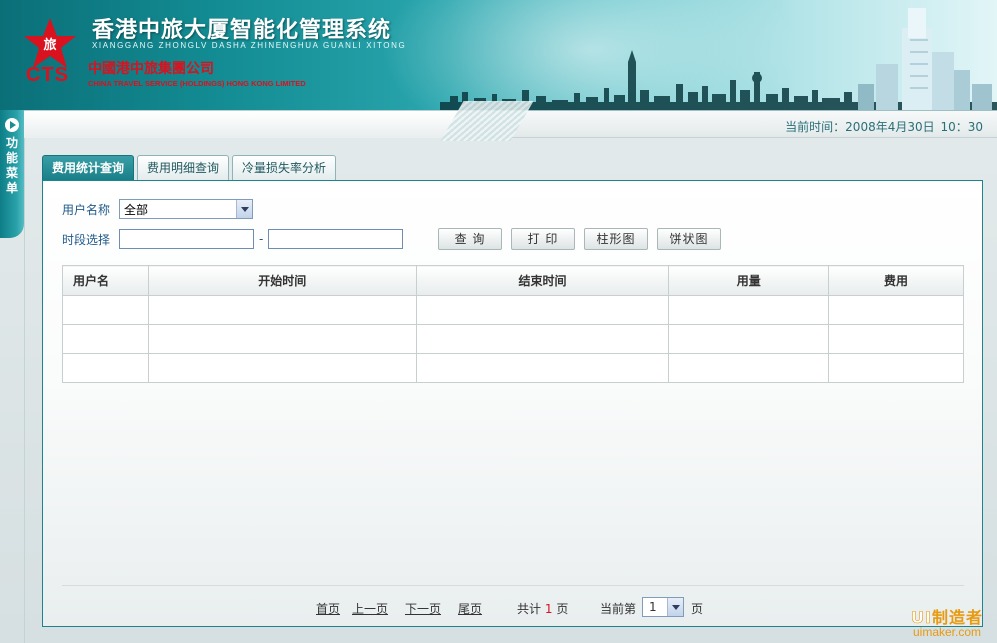 Image resolution: width=997 pixels, height=643 pixels. What do you see at coordinates (47, 75) in the screenshot?
I see `logo-text: CTS` at bounding box center [47, 75].